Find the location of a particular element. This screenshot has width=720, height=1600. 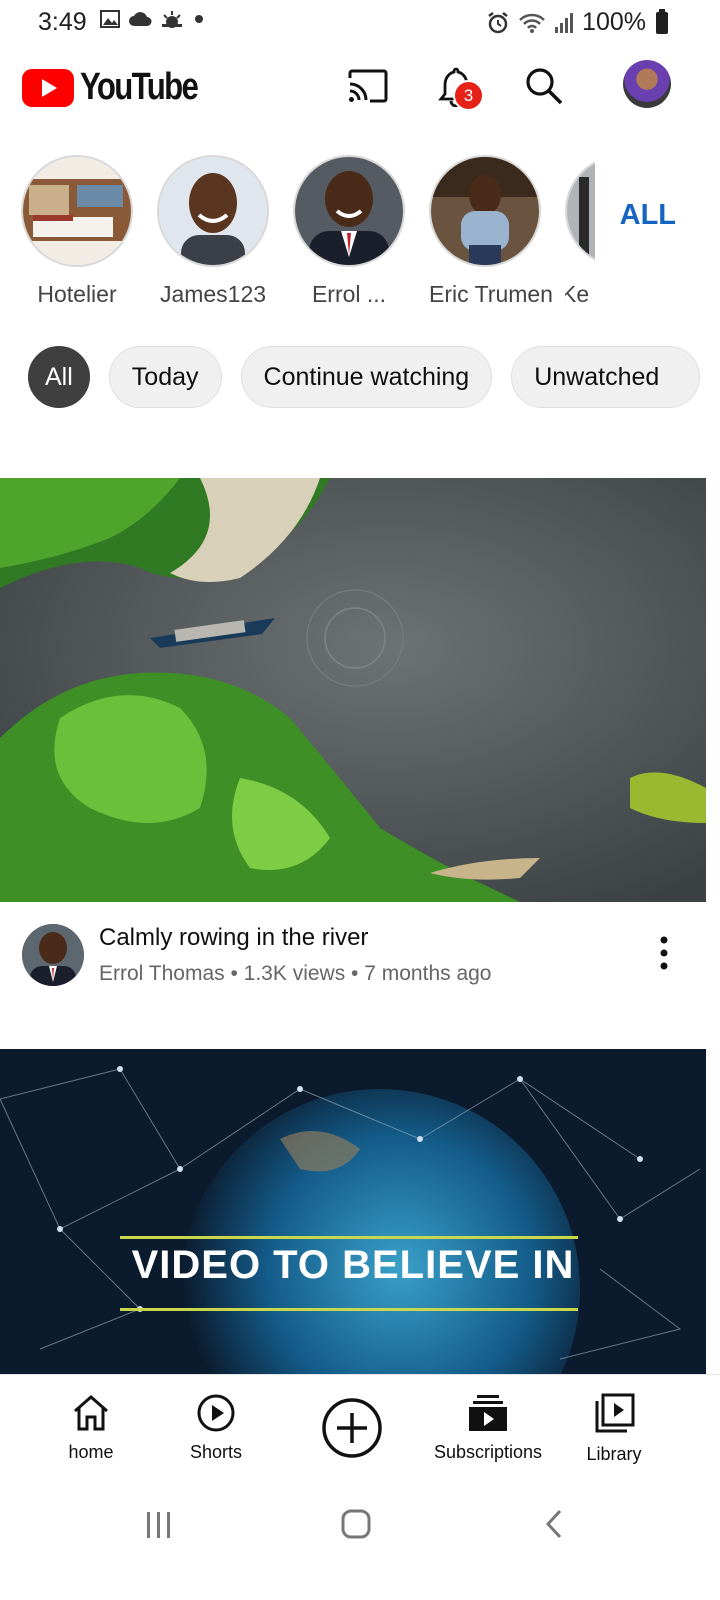

status-bar: 3:49 100% is located at coordinates (360, 22).